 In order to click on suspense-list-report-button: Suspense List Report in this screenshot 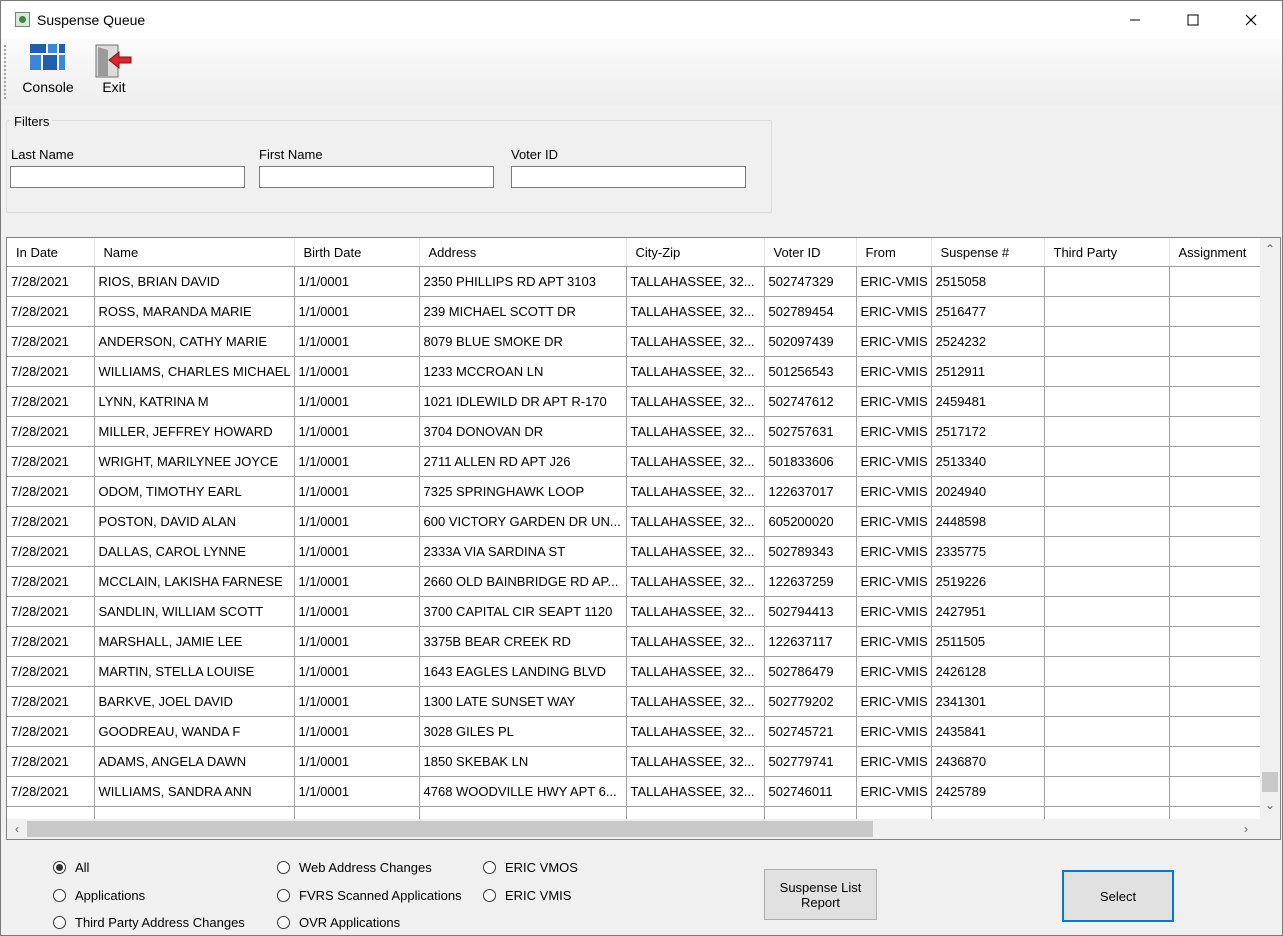, I will do `click(820, 894)`.